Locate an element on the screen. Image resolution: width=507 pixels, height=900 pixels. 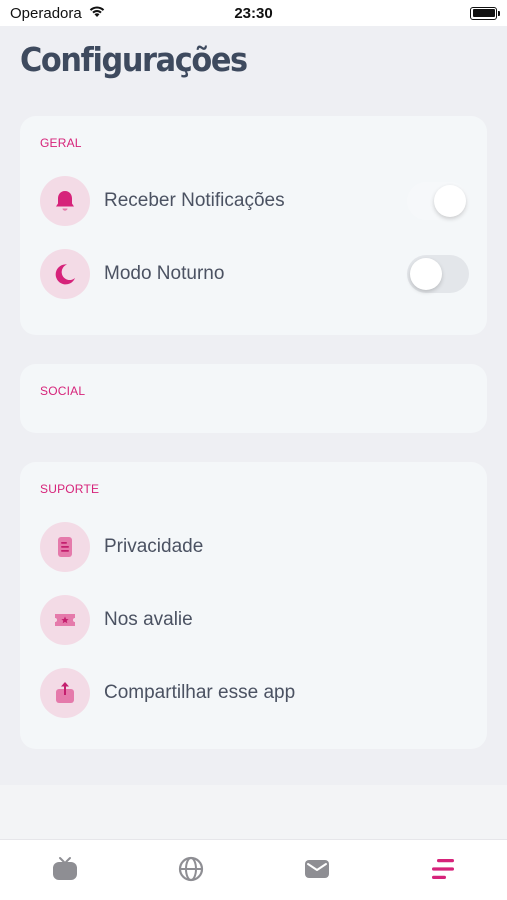
rate-us-row: Nos avalie is located at coordinates (254, 620).